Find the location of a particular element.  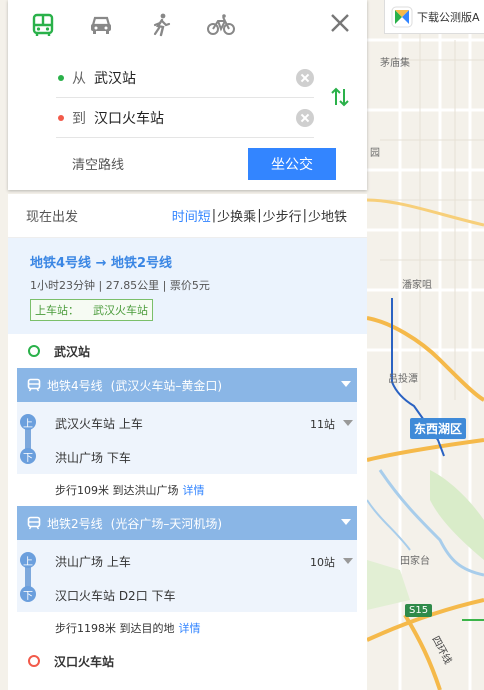

map-label-place: 潘家咀 is located at coordinates (417, 285).